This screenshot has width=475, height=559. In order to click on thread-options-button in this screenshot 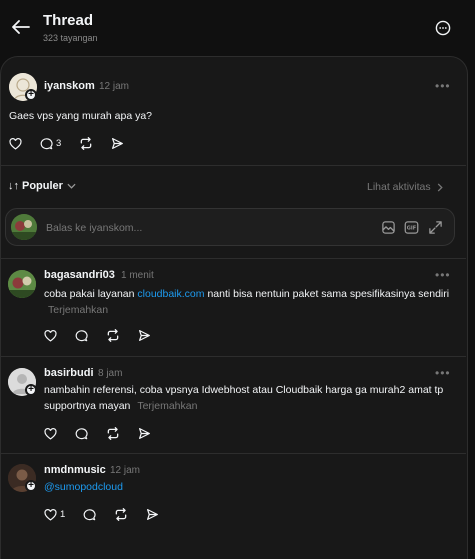, I will do `click(443, 28)`.